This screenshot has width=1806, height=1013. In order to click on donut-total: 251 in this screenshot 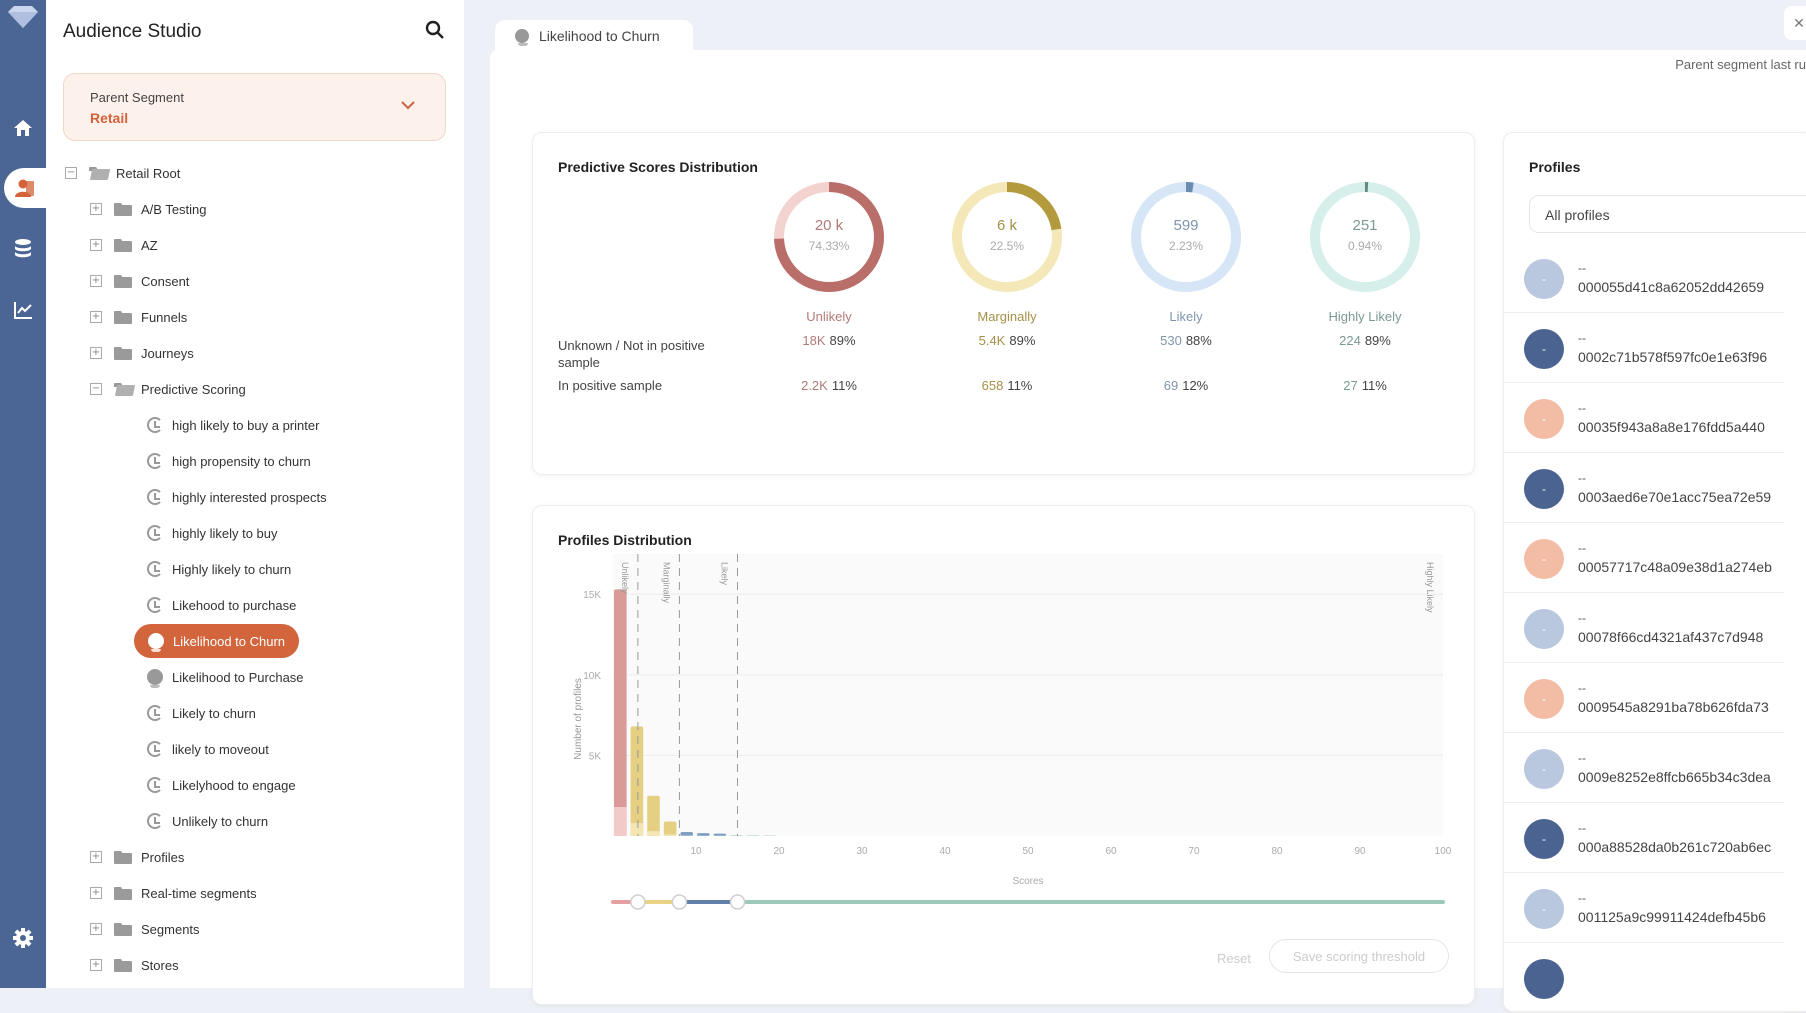, I will do `click(1365, 225)`.